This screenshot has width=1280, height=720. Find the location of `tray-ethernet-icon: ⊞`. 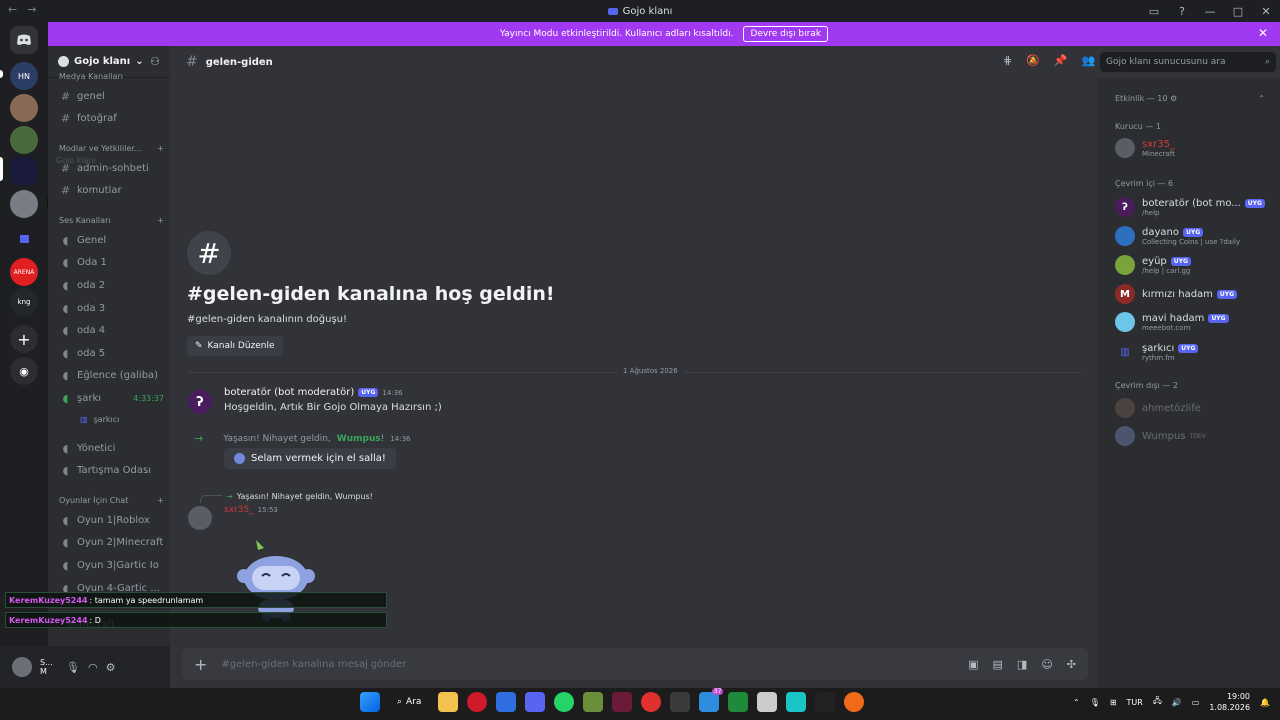

tray-ethernet-icon: ⊞ is located at coordinates (1113, 702).